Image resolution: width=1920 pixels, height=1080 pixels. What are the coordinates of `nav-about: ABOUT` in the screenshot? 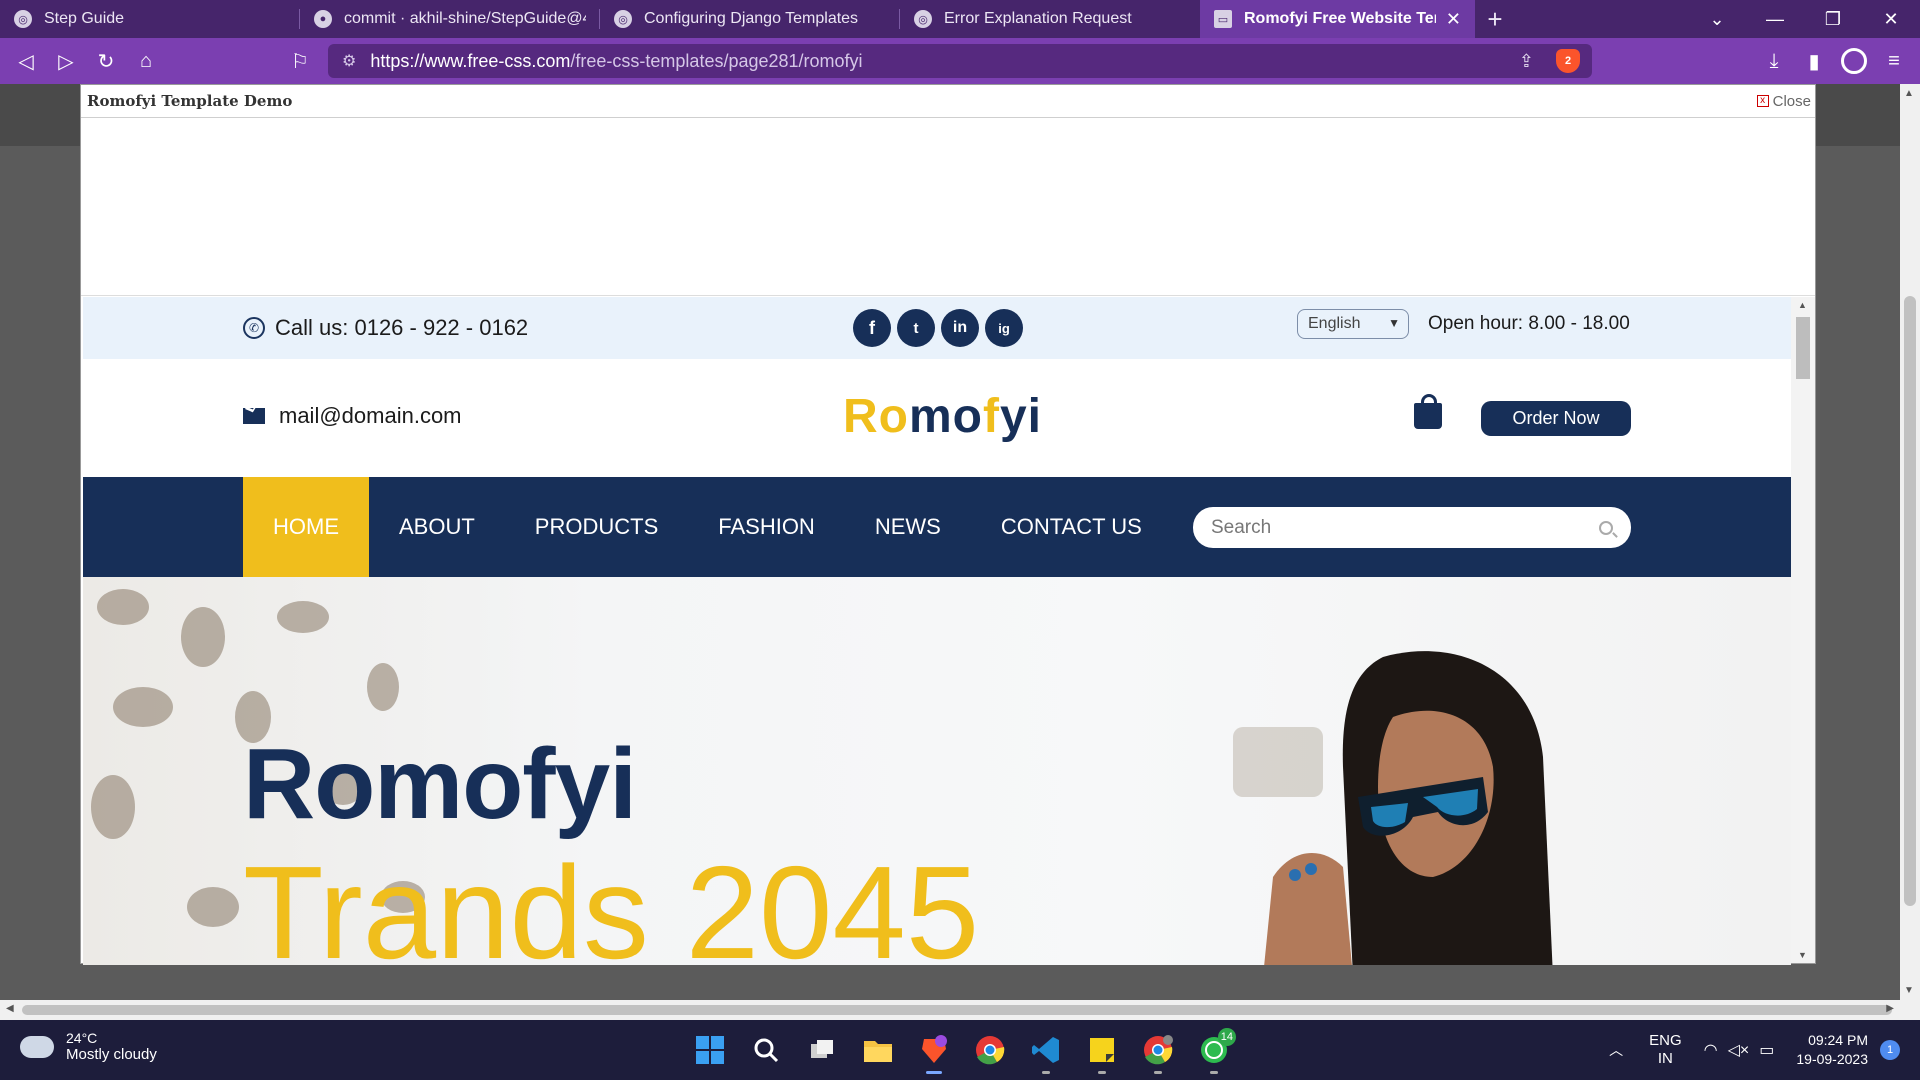 It's located at (437, 527).